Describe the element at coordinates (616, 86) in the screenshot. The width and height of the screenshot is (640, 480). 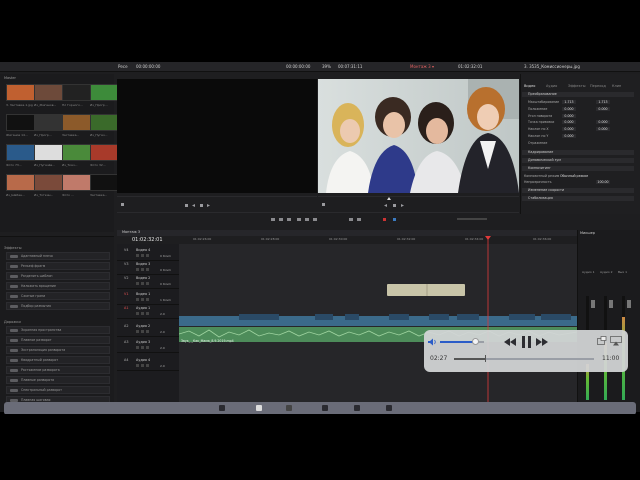
I see `inspector-tab: Клип` at that location.